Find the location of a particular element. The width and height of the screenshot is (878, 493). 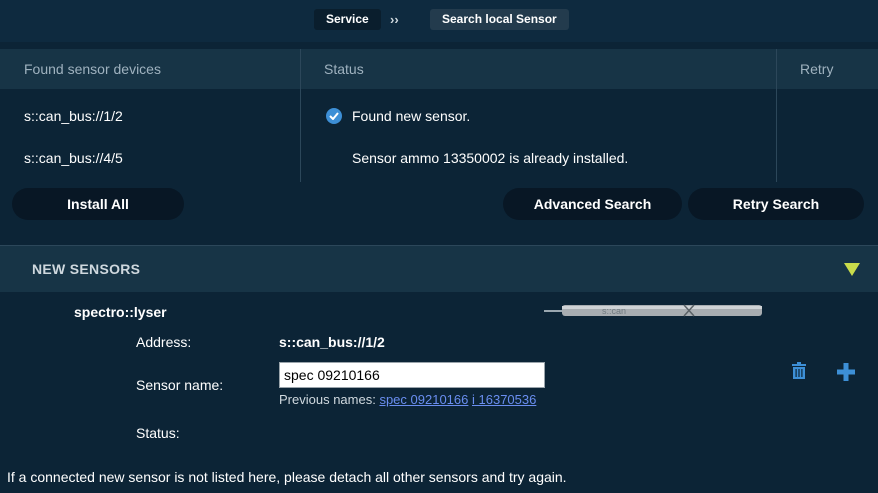

trash-icon is located at coordinates (799, 370).